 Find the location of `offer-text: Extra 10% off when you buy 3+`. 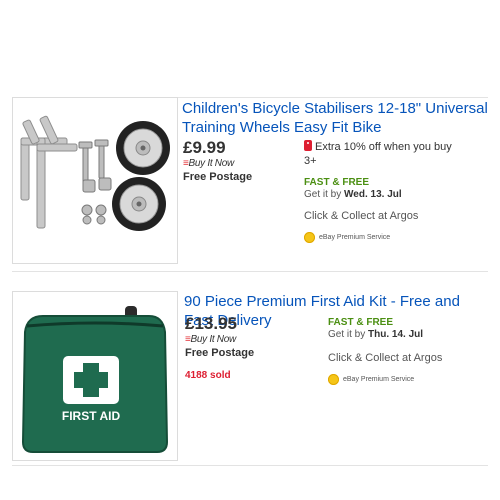

offer-text: Extra 10% off when you buy 3+ is located at coordinates (378, 153).